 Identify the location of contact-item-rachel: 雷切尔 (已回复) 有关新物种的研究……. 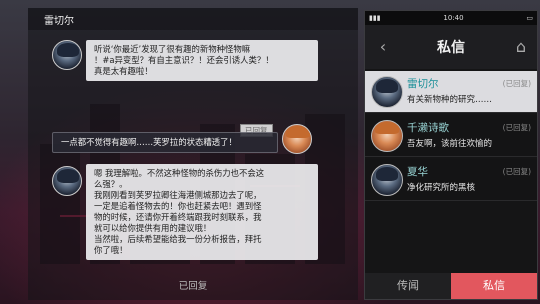
(451, 92).